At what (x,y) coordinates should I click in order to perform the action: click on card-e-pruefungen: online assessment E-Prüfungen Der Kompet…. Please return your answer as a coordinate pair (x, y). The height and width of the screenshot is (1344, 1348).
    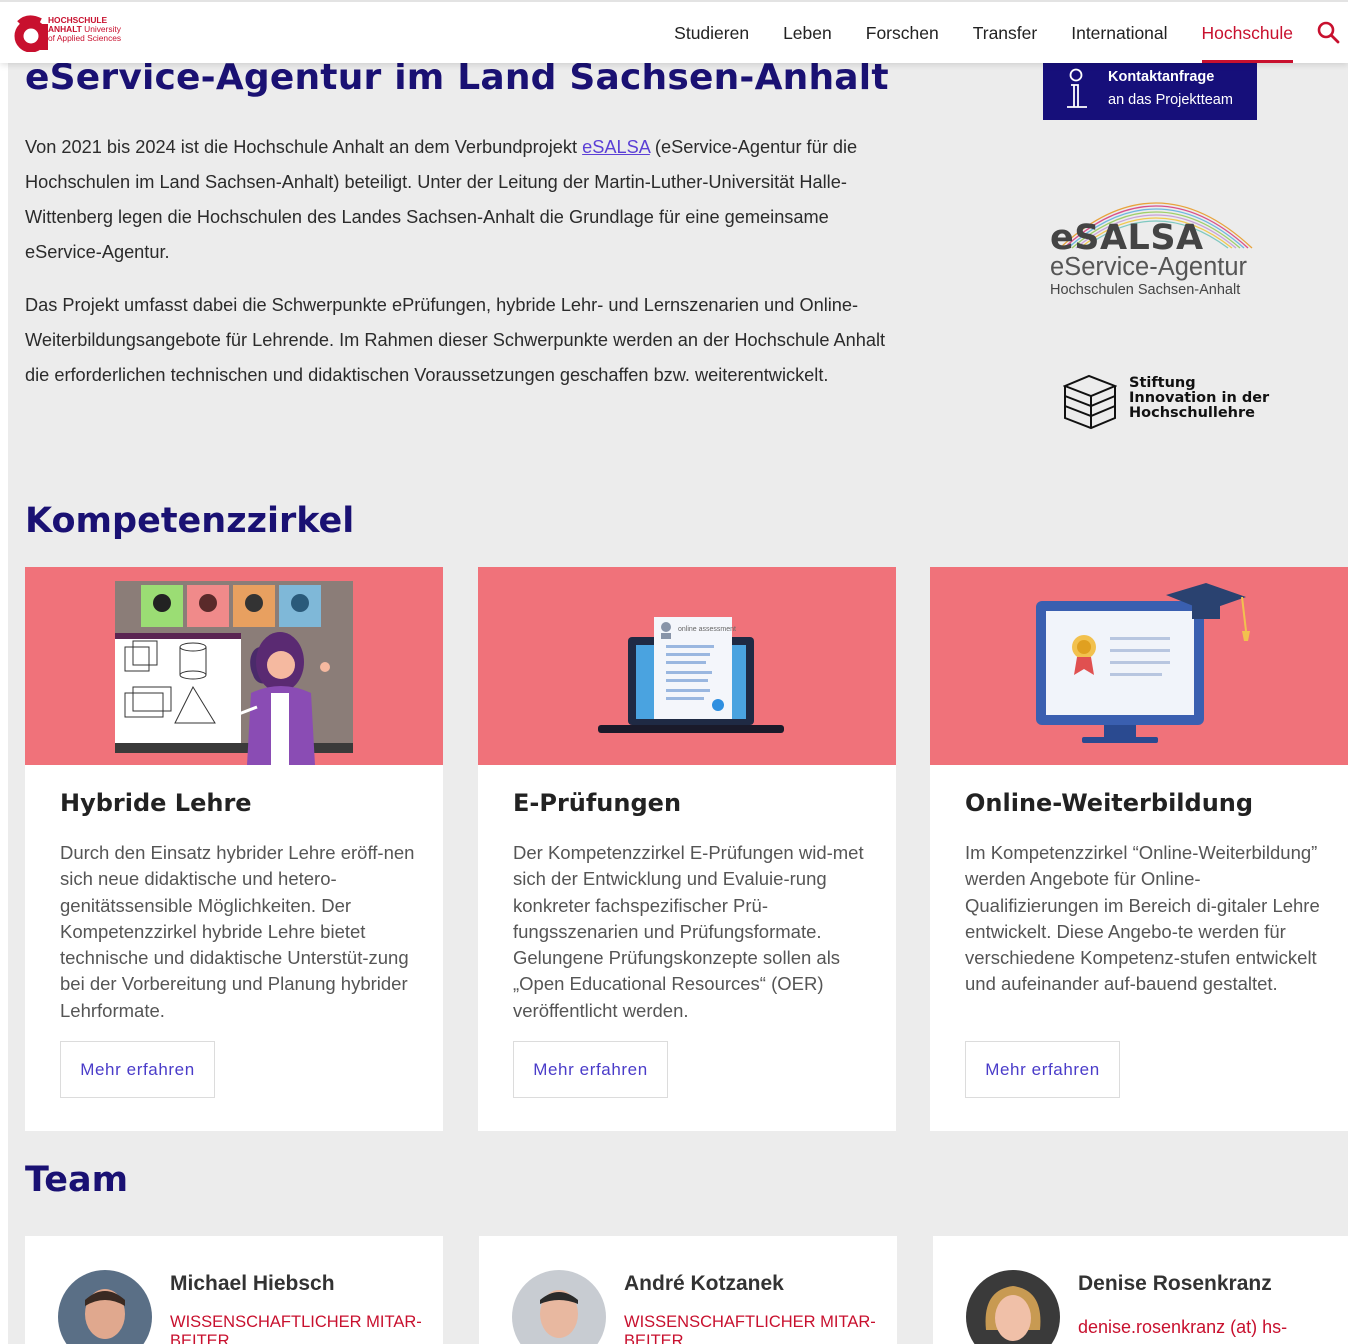
    Looking at the image, I should click on (687, 849).